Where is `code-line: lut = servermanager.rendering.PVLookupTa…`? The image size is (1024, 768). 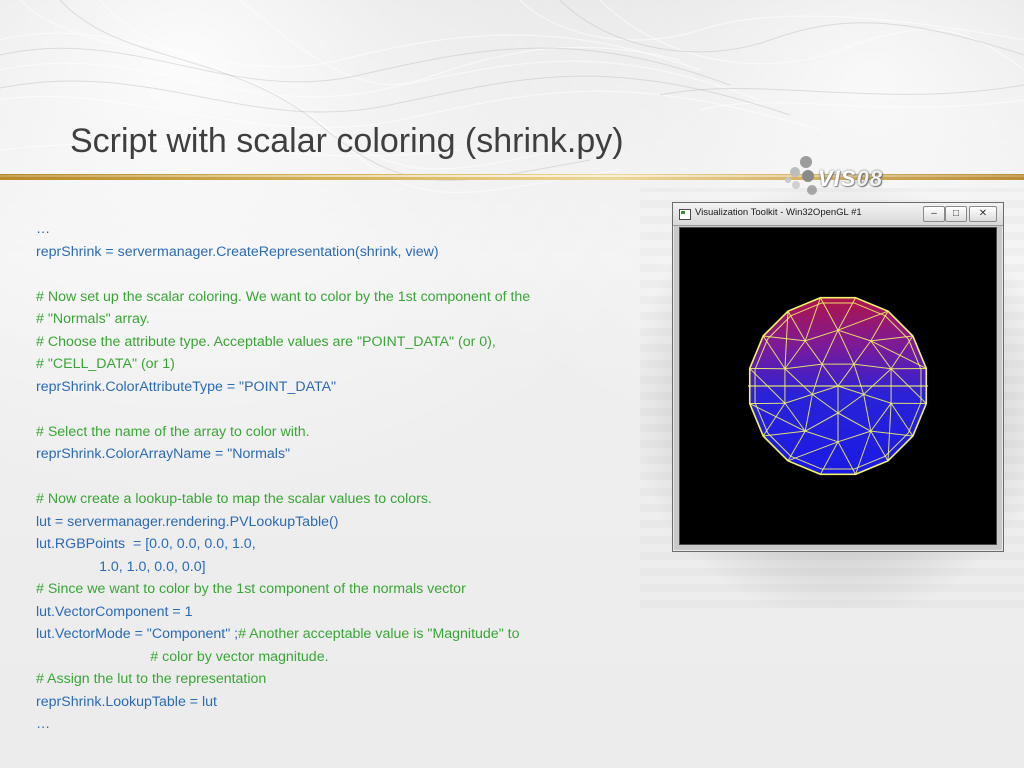 code-line: lut = servermanager.rendering.PVLookupTa… is located at coordinates (283, 522).